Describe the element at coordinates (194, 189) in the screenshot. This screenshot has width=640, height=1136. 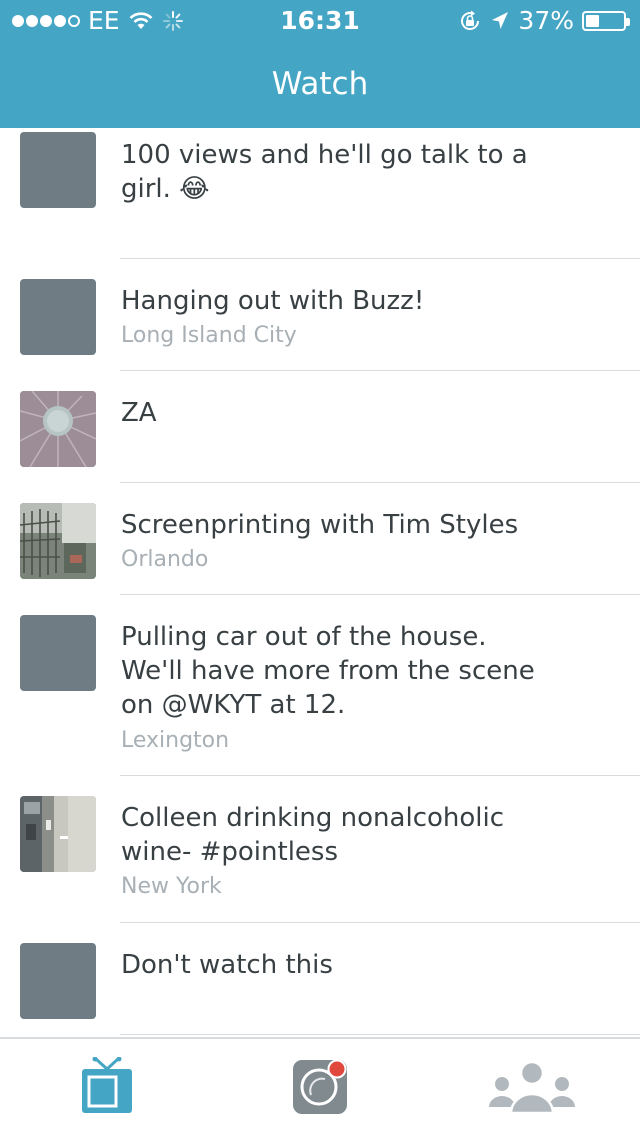
I see `tears-of-joy-emoji: 😂` at that location.